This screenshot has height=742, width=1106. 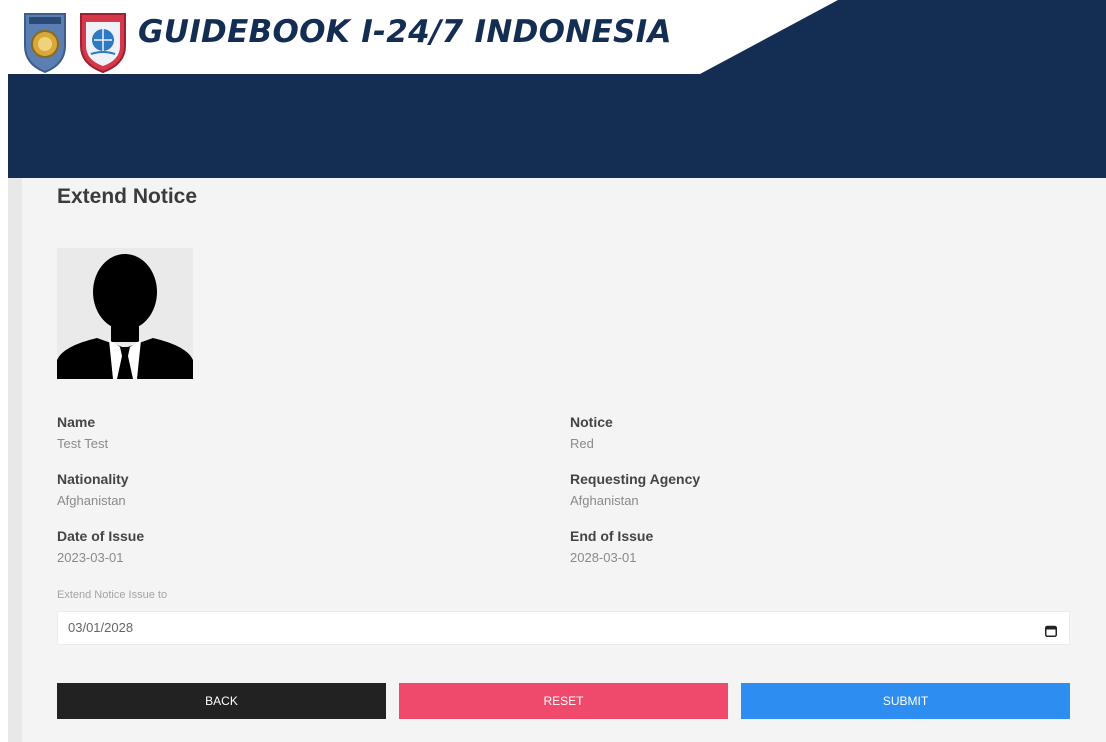 I want to click on reset-button: RESET, so click(x=563, y=701).